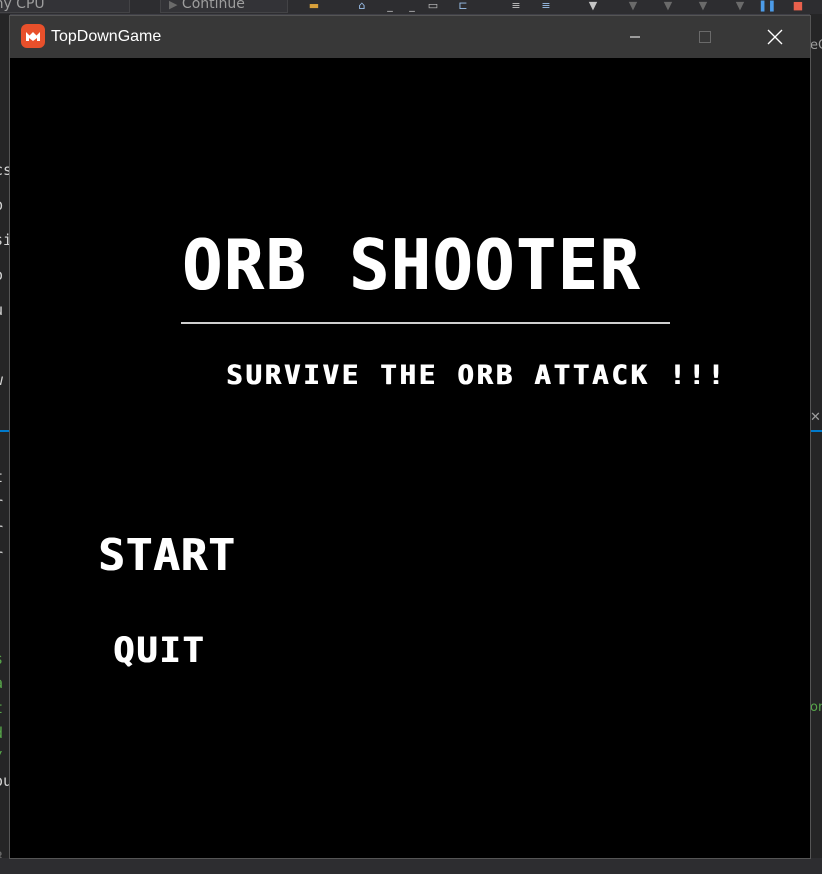  I want to click on code-fragment: p, so click(1, 205).